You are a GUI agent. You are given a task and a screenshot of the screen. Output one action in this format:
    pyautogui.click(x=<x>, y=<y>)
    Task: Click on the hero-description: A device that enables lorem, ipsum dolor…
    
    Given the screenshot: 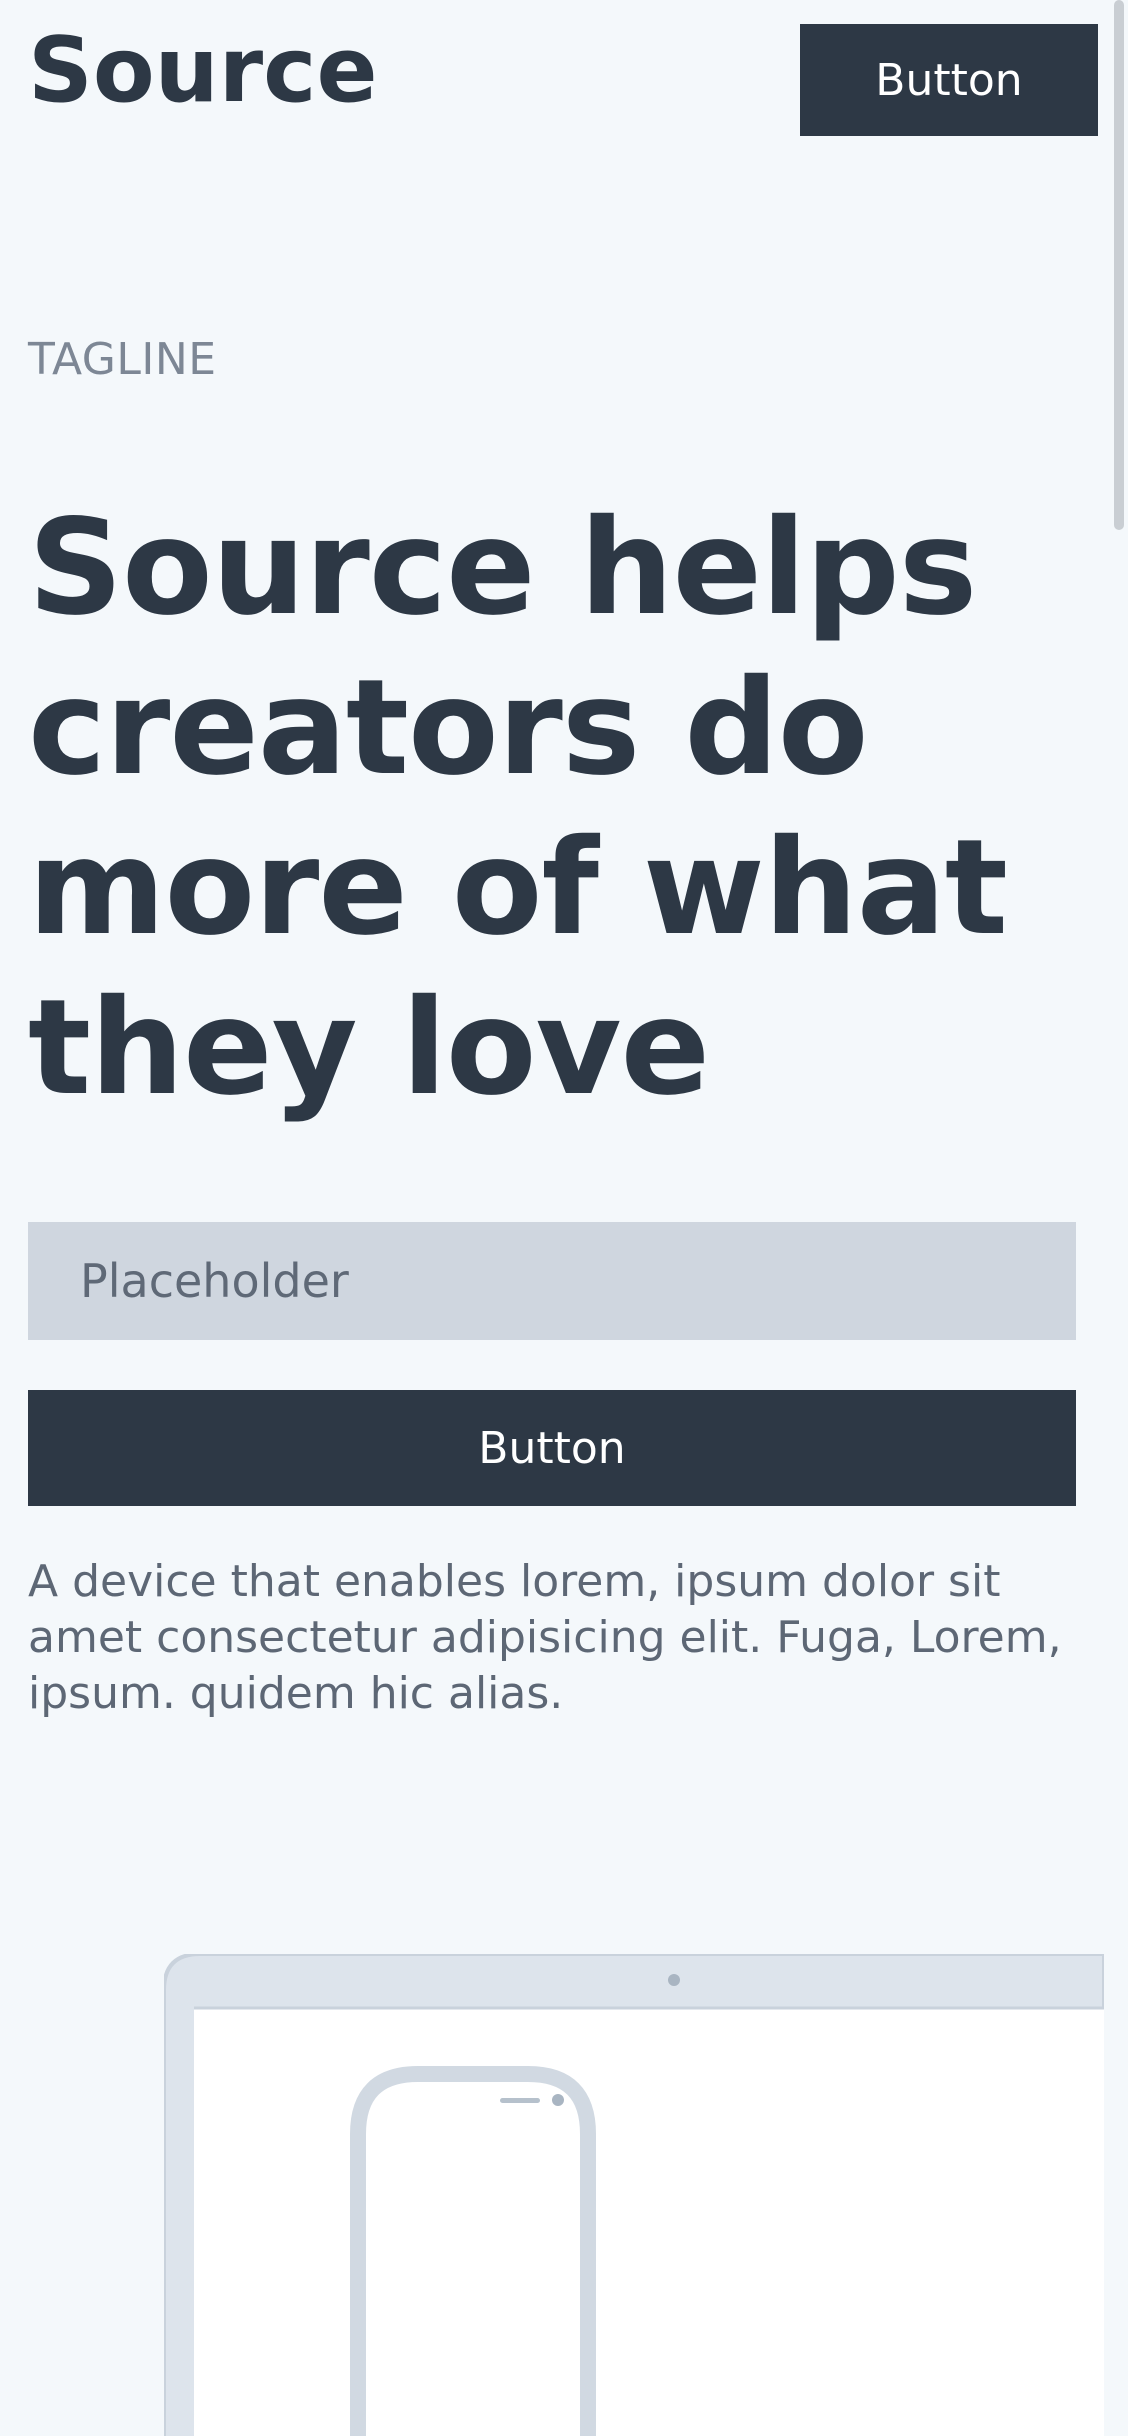 What is the action you would take?
    pyautogui.click(x=545, y=1637)
    